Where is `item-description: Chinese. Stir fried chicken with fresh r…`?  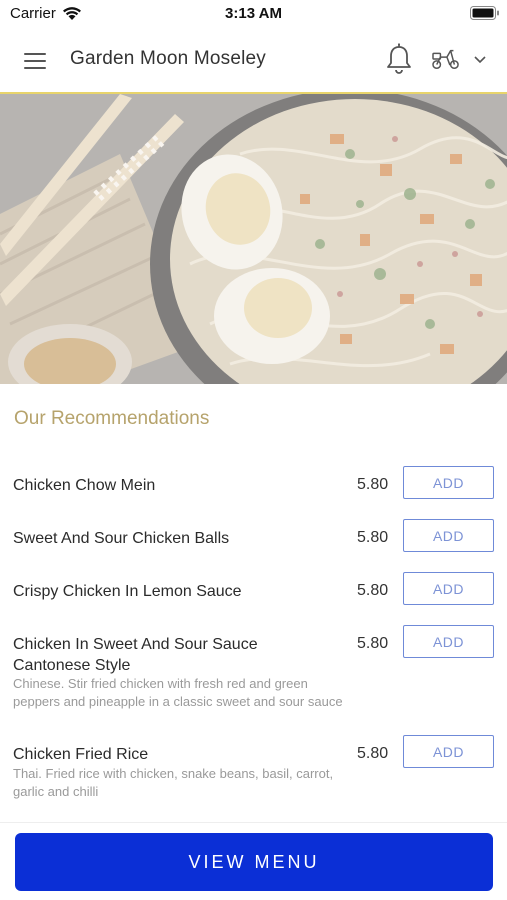 item-description: Chinese. Stir fried chicken with fresh r… is located at coordinates (178, 692).